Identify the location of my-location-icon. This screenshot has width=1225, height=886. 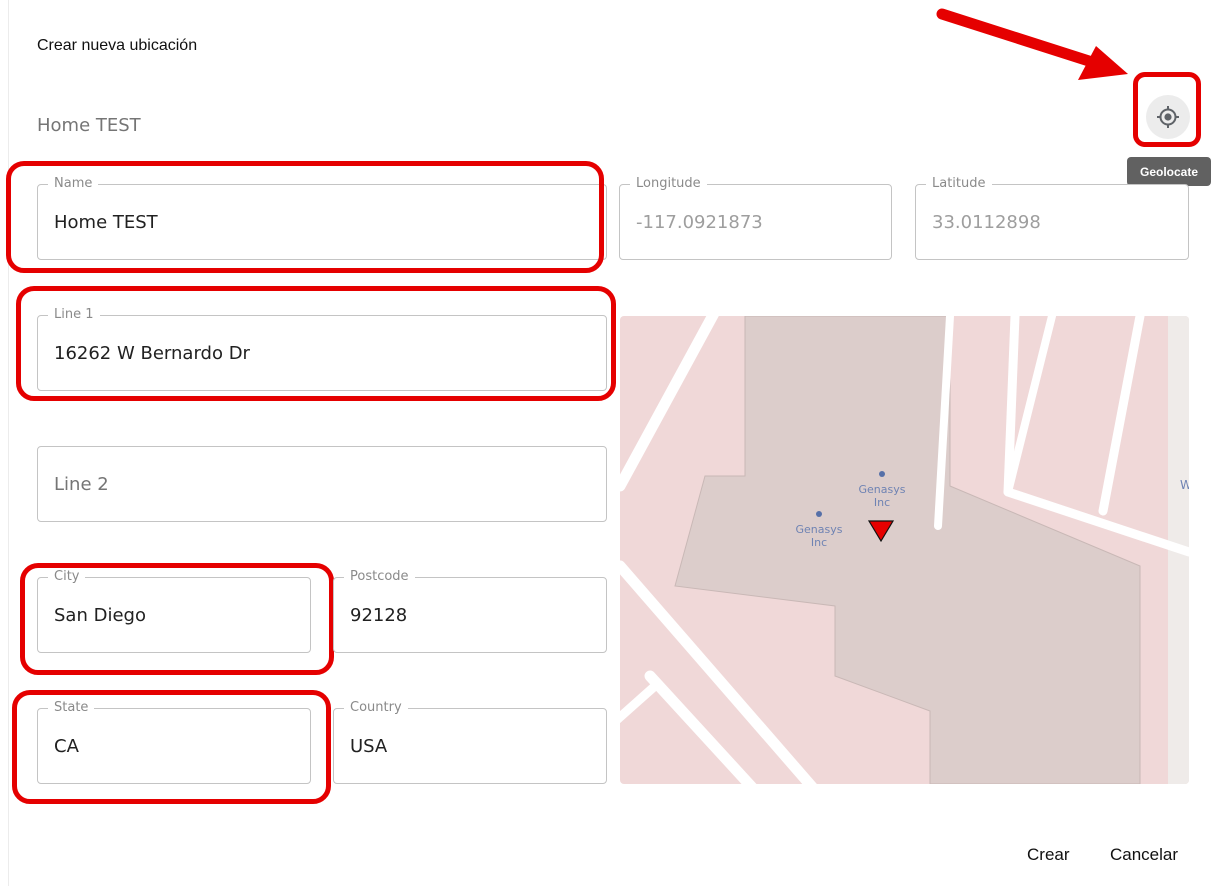
(1168, 117).